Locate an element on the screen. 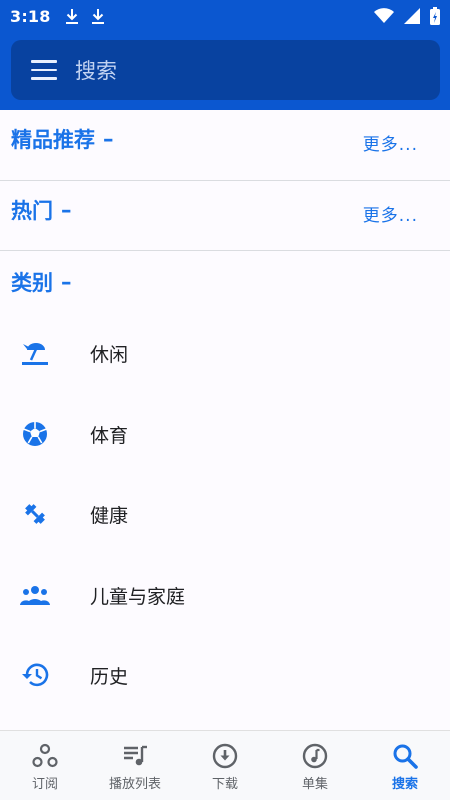  tab-playlists: 播放列表 is located at coordinates (135, 765).